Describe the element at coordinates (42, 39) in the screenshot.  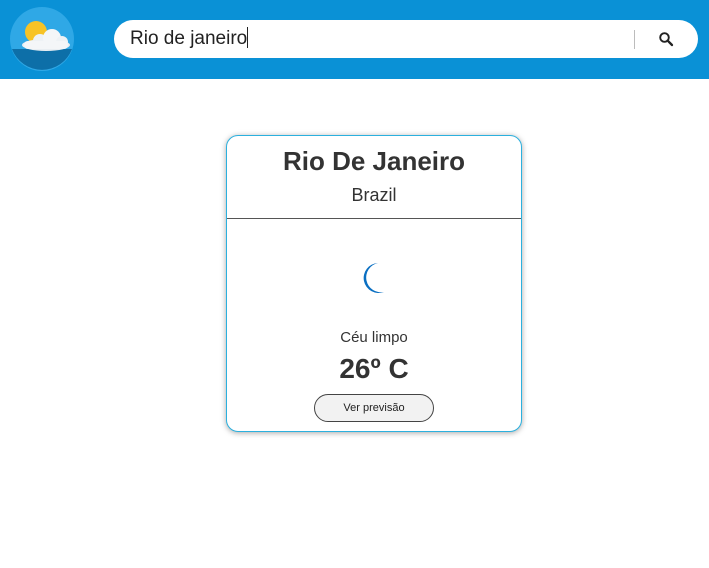
I see `sun-cloud-icon` at that location.